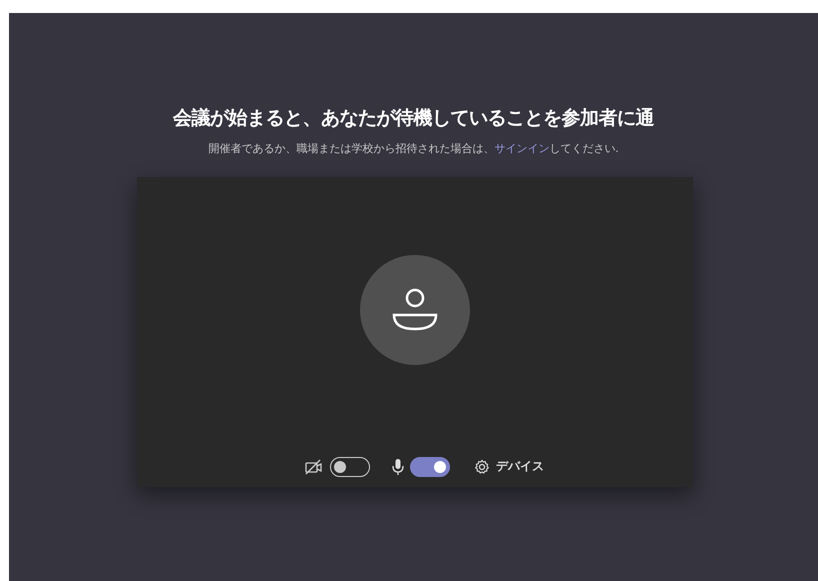  Describe the element at coordinates (430, 466) in the screenshot. I see `microphone-toggle` at that location.